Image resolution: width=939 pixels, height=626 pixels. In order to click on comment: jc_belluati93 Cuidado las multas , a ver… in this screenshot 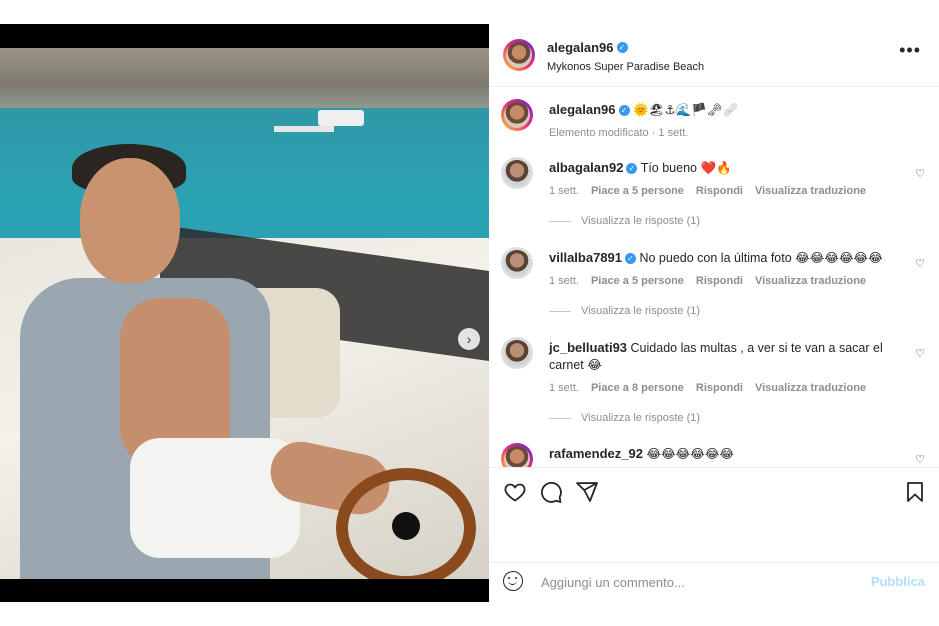, I will do `click(716, 385)`.